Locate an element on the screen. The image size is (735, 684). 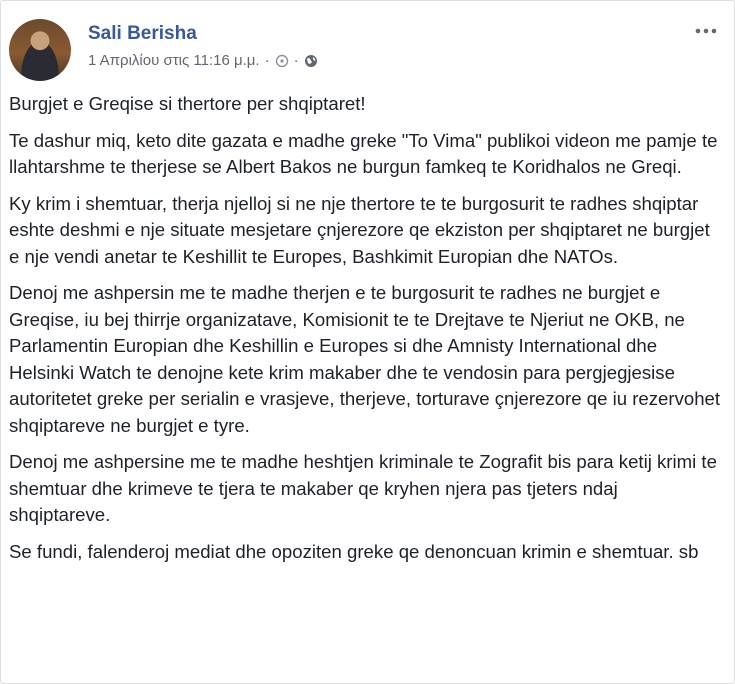
more-options-icon is located at coordinates (706, 31).